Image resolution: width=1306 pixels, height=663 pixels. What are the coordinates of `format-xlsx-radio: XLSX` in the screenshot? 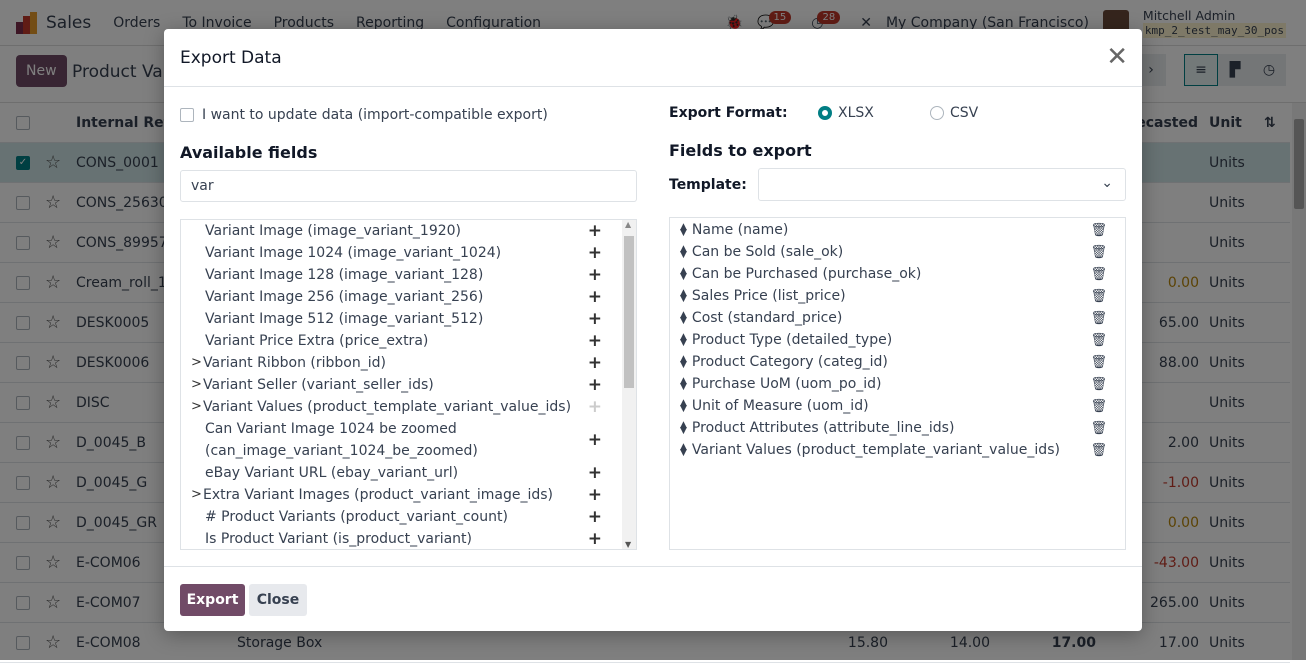 It's located at (874, 113).